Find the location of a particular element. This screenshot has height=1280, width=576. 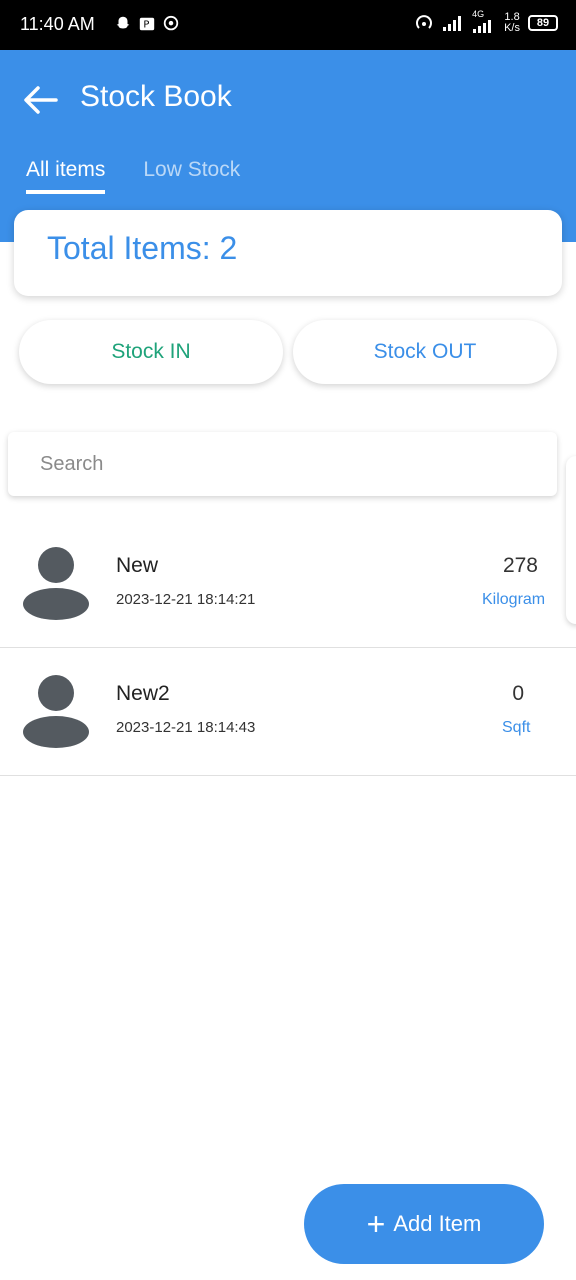

status-left-icons: P is located at coordinates (147, 24).